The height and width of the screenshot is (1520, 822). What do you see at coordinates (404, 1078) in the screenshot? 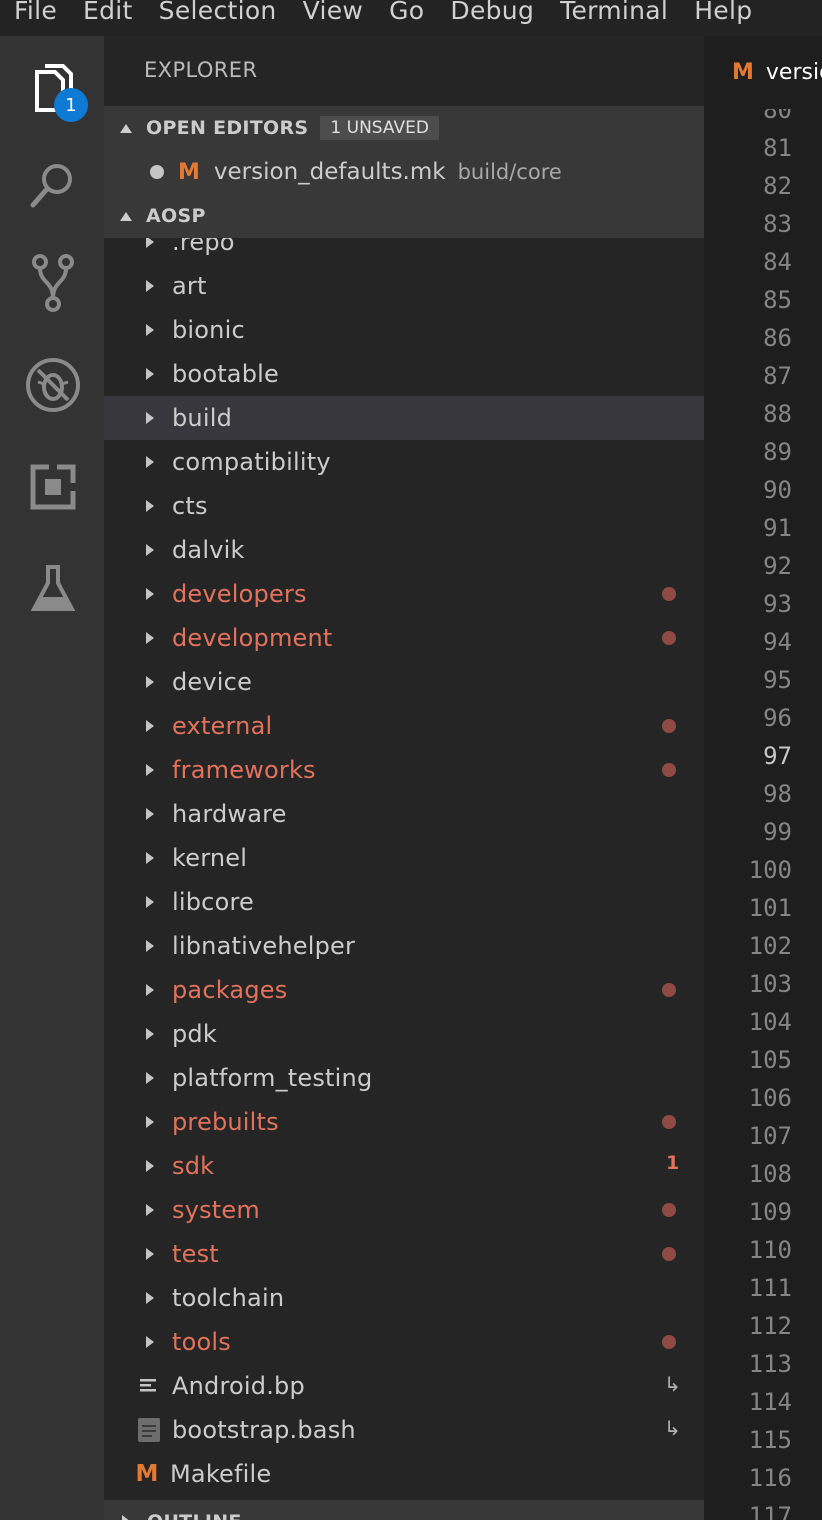
I see `tree-folder-platform-testing: platform_testing` at bounding box center [404, 1078].